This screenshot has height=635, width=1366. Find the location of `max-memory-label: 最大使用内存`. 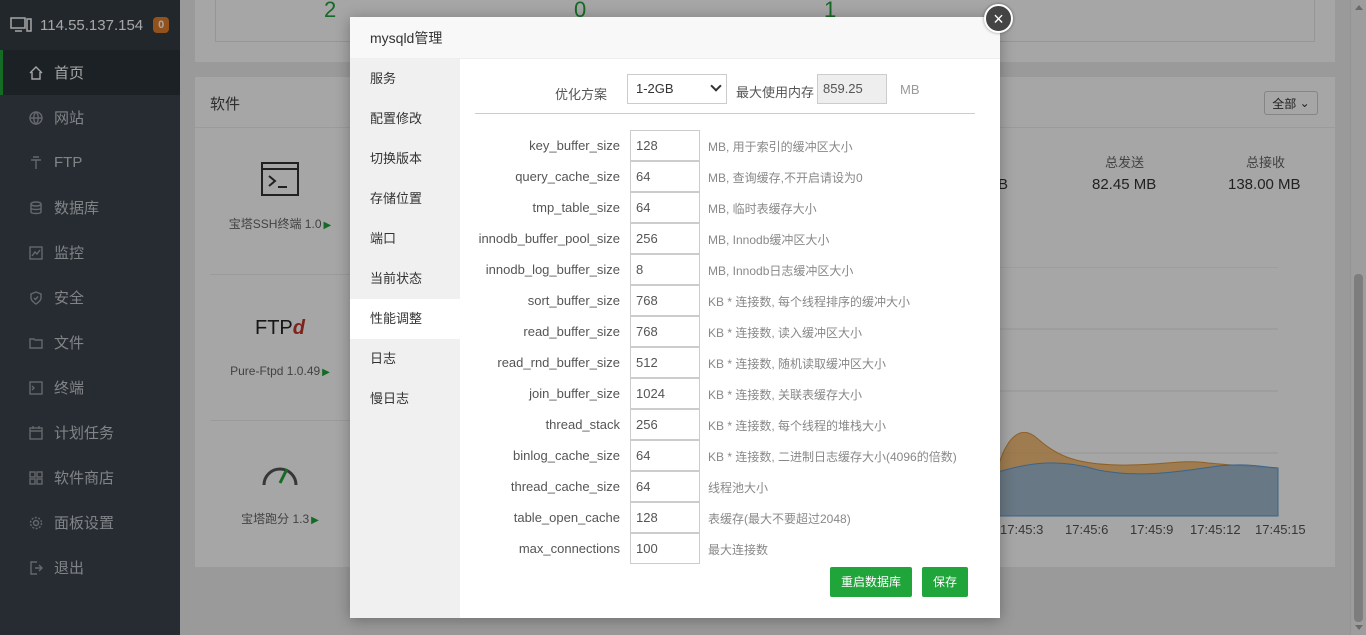

max-memory-label: 最大使用内存 is located at coordinates (775, 92).